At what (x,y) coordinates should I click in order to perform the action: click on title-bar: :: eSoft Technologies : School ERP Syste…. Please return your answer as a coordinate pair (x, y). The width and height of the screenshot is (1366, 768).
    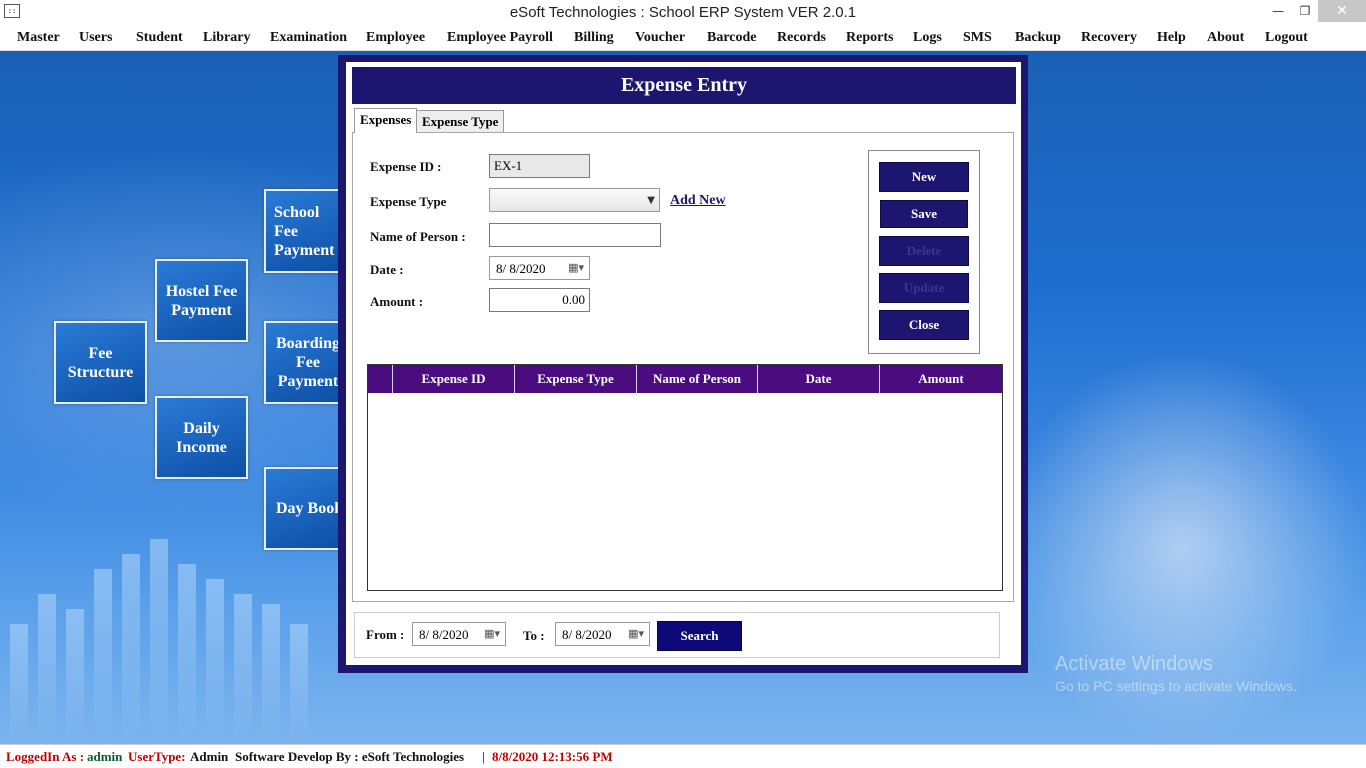
    Looking at the image, I should click on (683, 13).